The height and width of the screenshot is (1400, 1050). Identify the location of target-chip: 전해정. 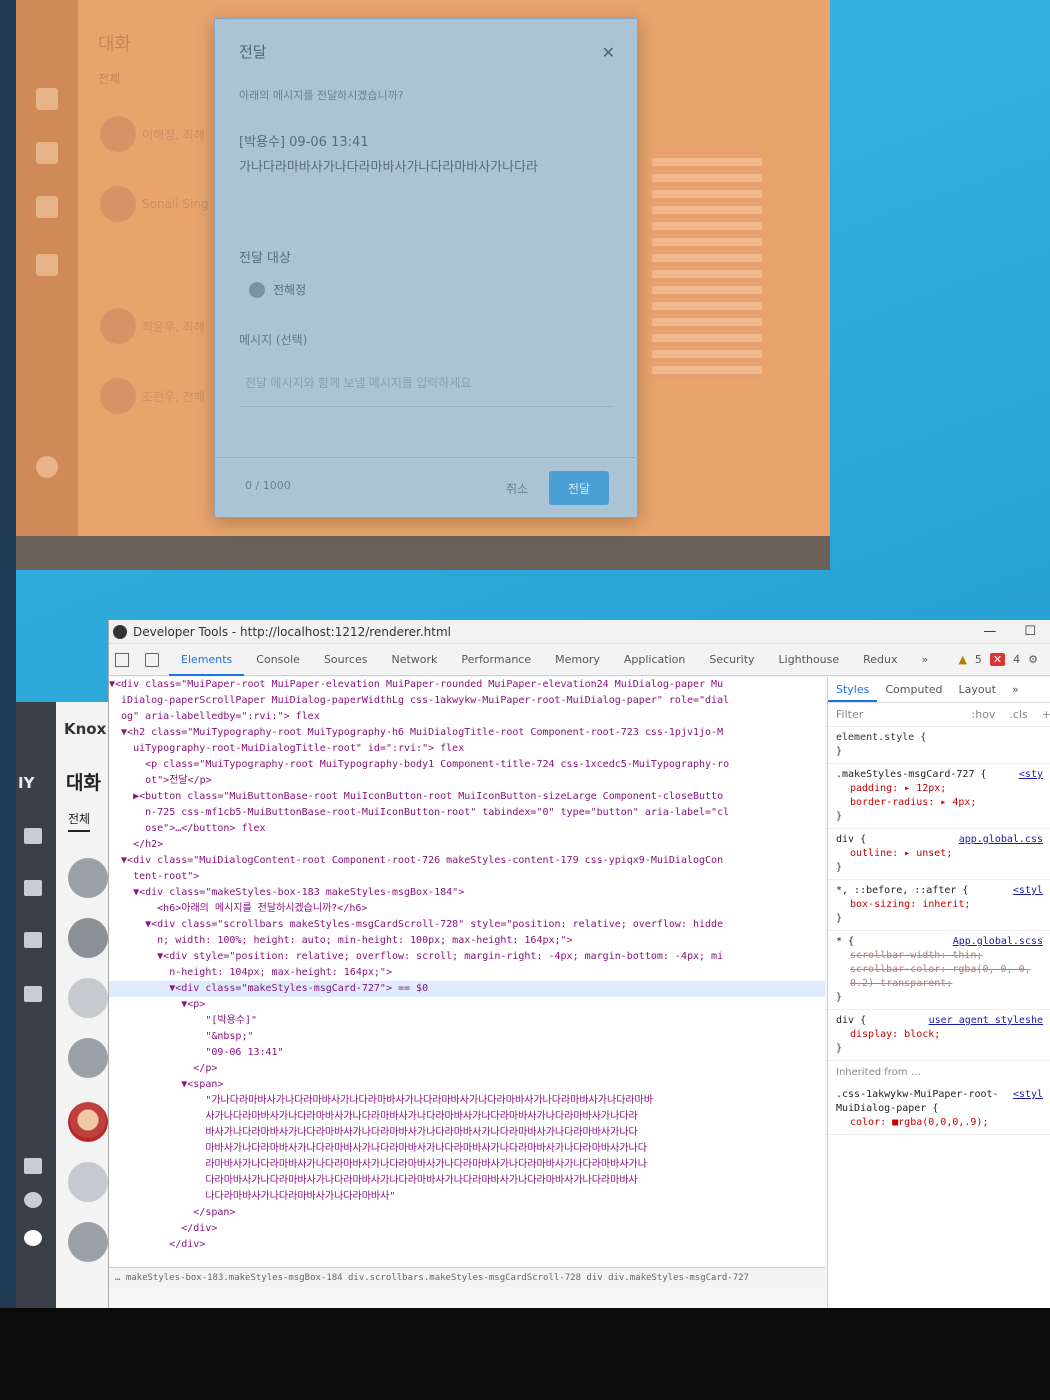
(277, 289).